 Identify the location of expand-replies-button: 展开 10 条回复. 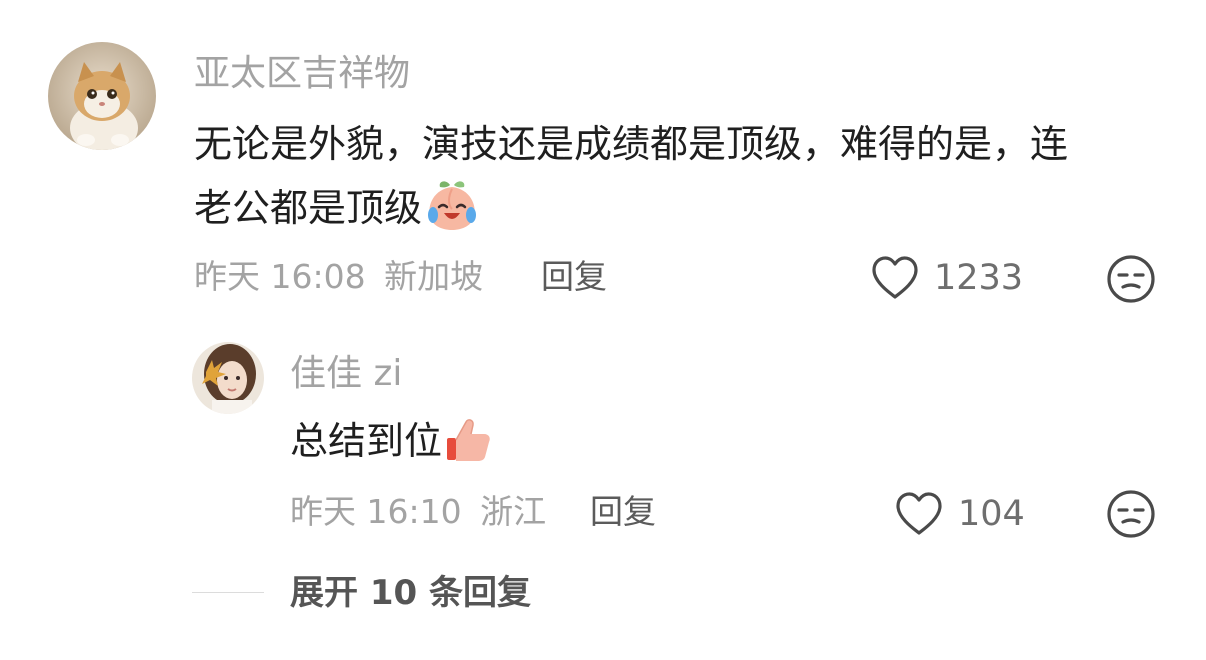
(410, 593).